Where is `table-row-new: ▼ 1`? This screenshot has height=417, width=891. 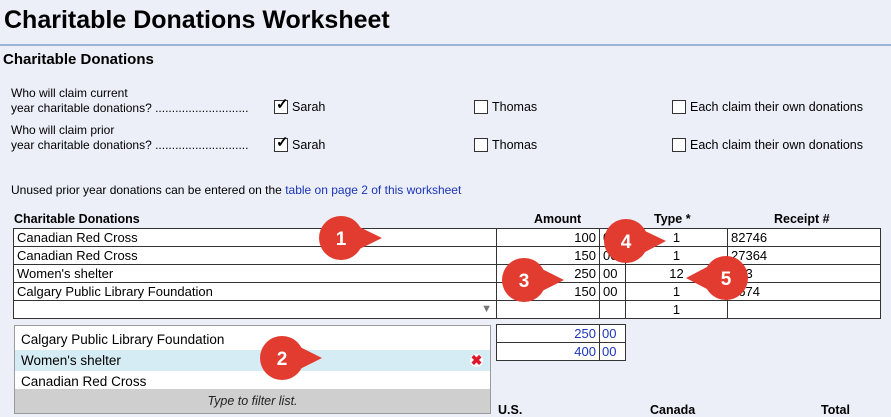
table-row-new: ▼ 1 is located at coordinates (447, 309).